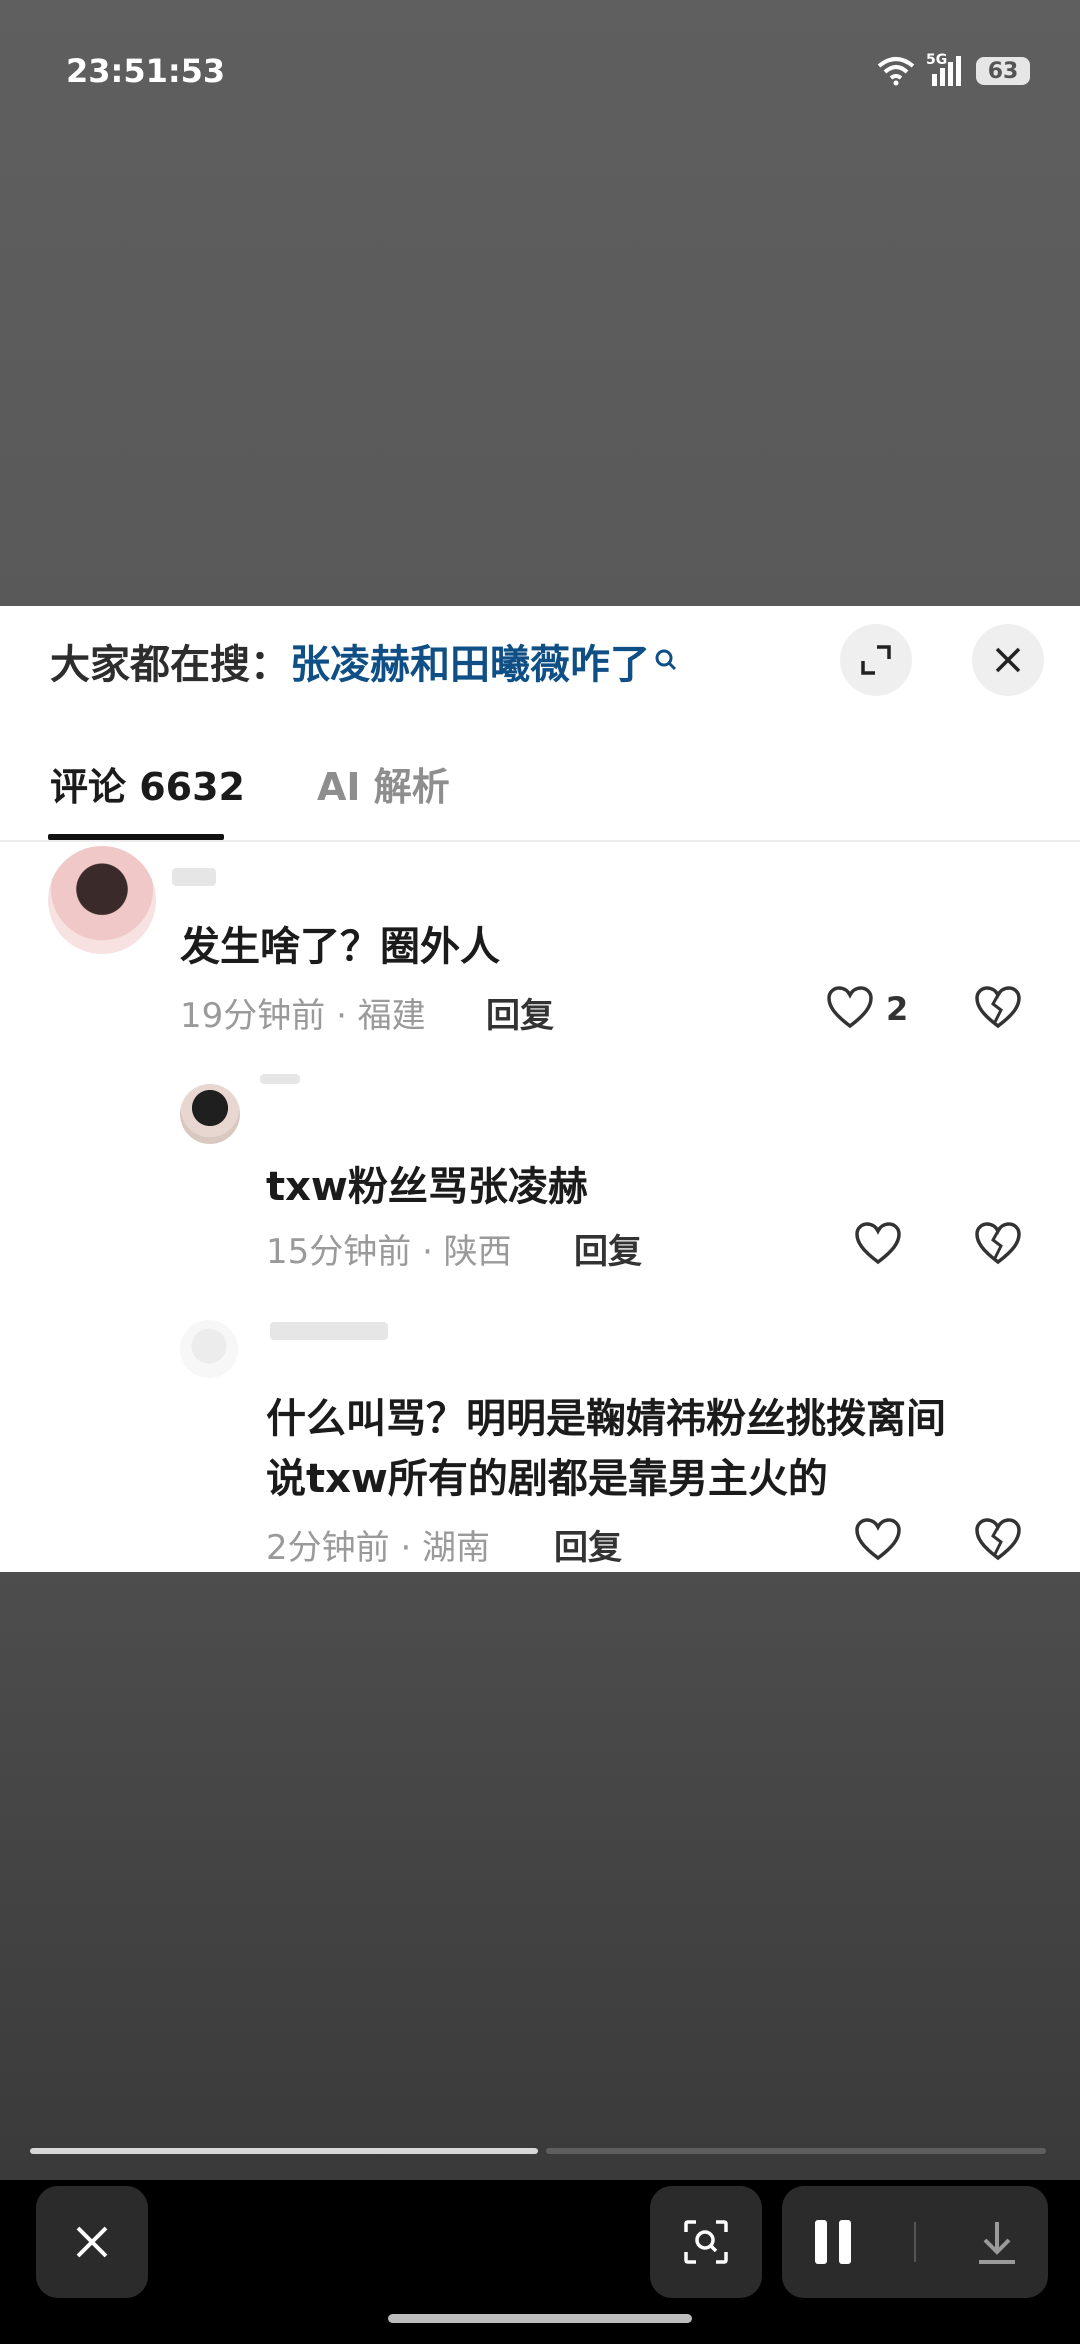  Describe the element at coordinates (389, 1252) in the screenshot. I see `comment-meta: 15分钟前 · 陕西` at that location.